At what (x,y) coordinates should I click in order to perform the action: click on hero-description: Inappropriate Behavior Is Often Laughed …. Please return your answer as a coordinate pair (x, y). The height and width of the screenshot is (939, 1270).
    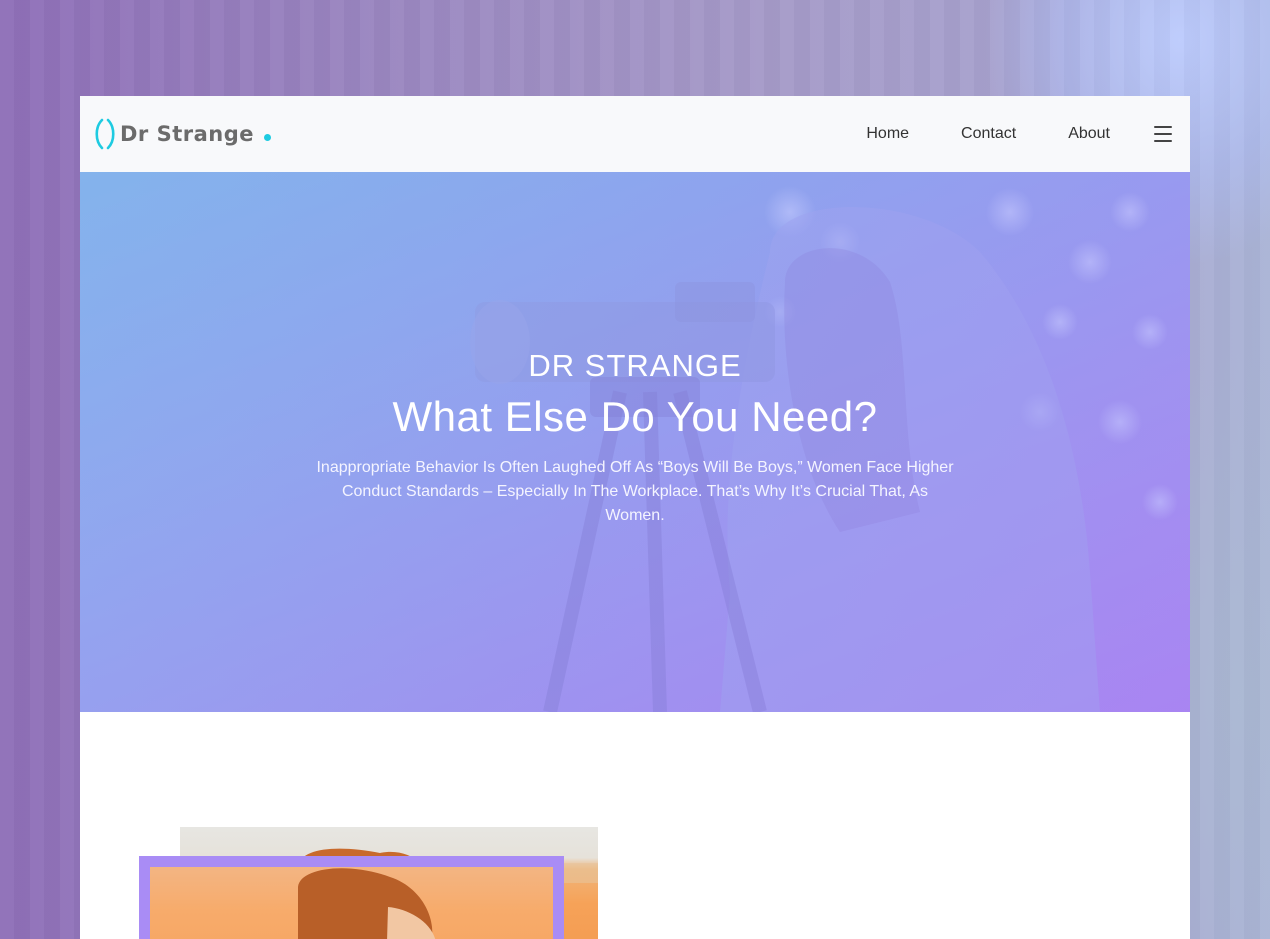
    Looking at the image, I should click on (635, 491).